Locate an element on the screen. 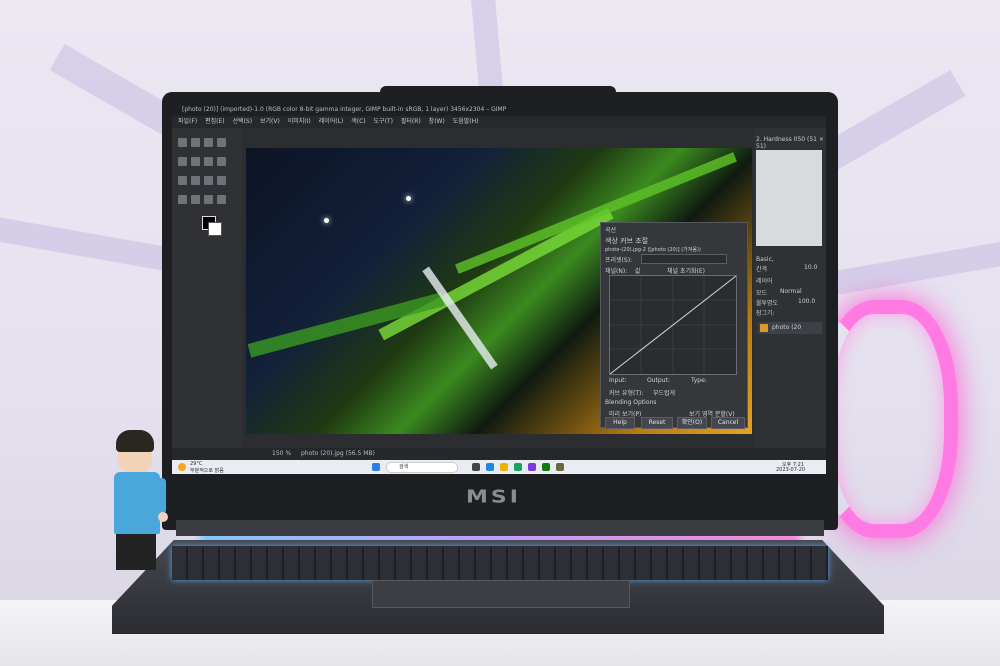 Image resolution: width=1000 pixels, height=666 pixels. menu-filters: 필터(R) is located at coordinates (411, 121).